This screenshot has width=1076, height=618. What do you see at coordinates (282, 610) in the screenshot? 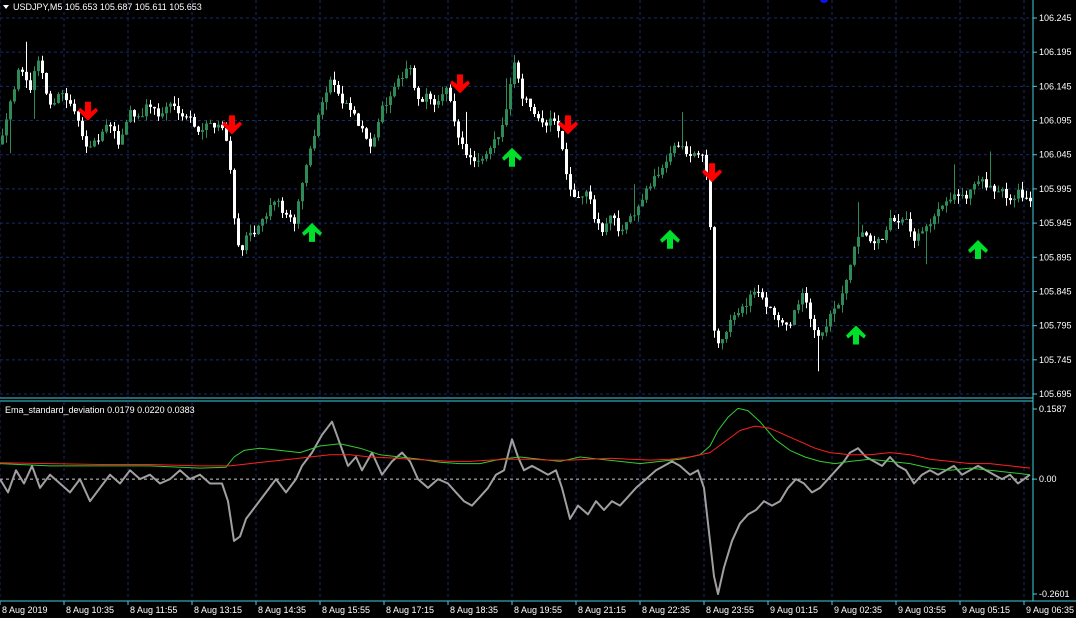
I see `time-tick-label-4: 8 Aug 14:35` at bounding box center [282, 610].